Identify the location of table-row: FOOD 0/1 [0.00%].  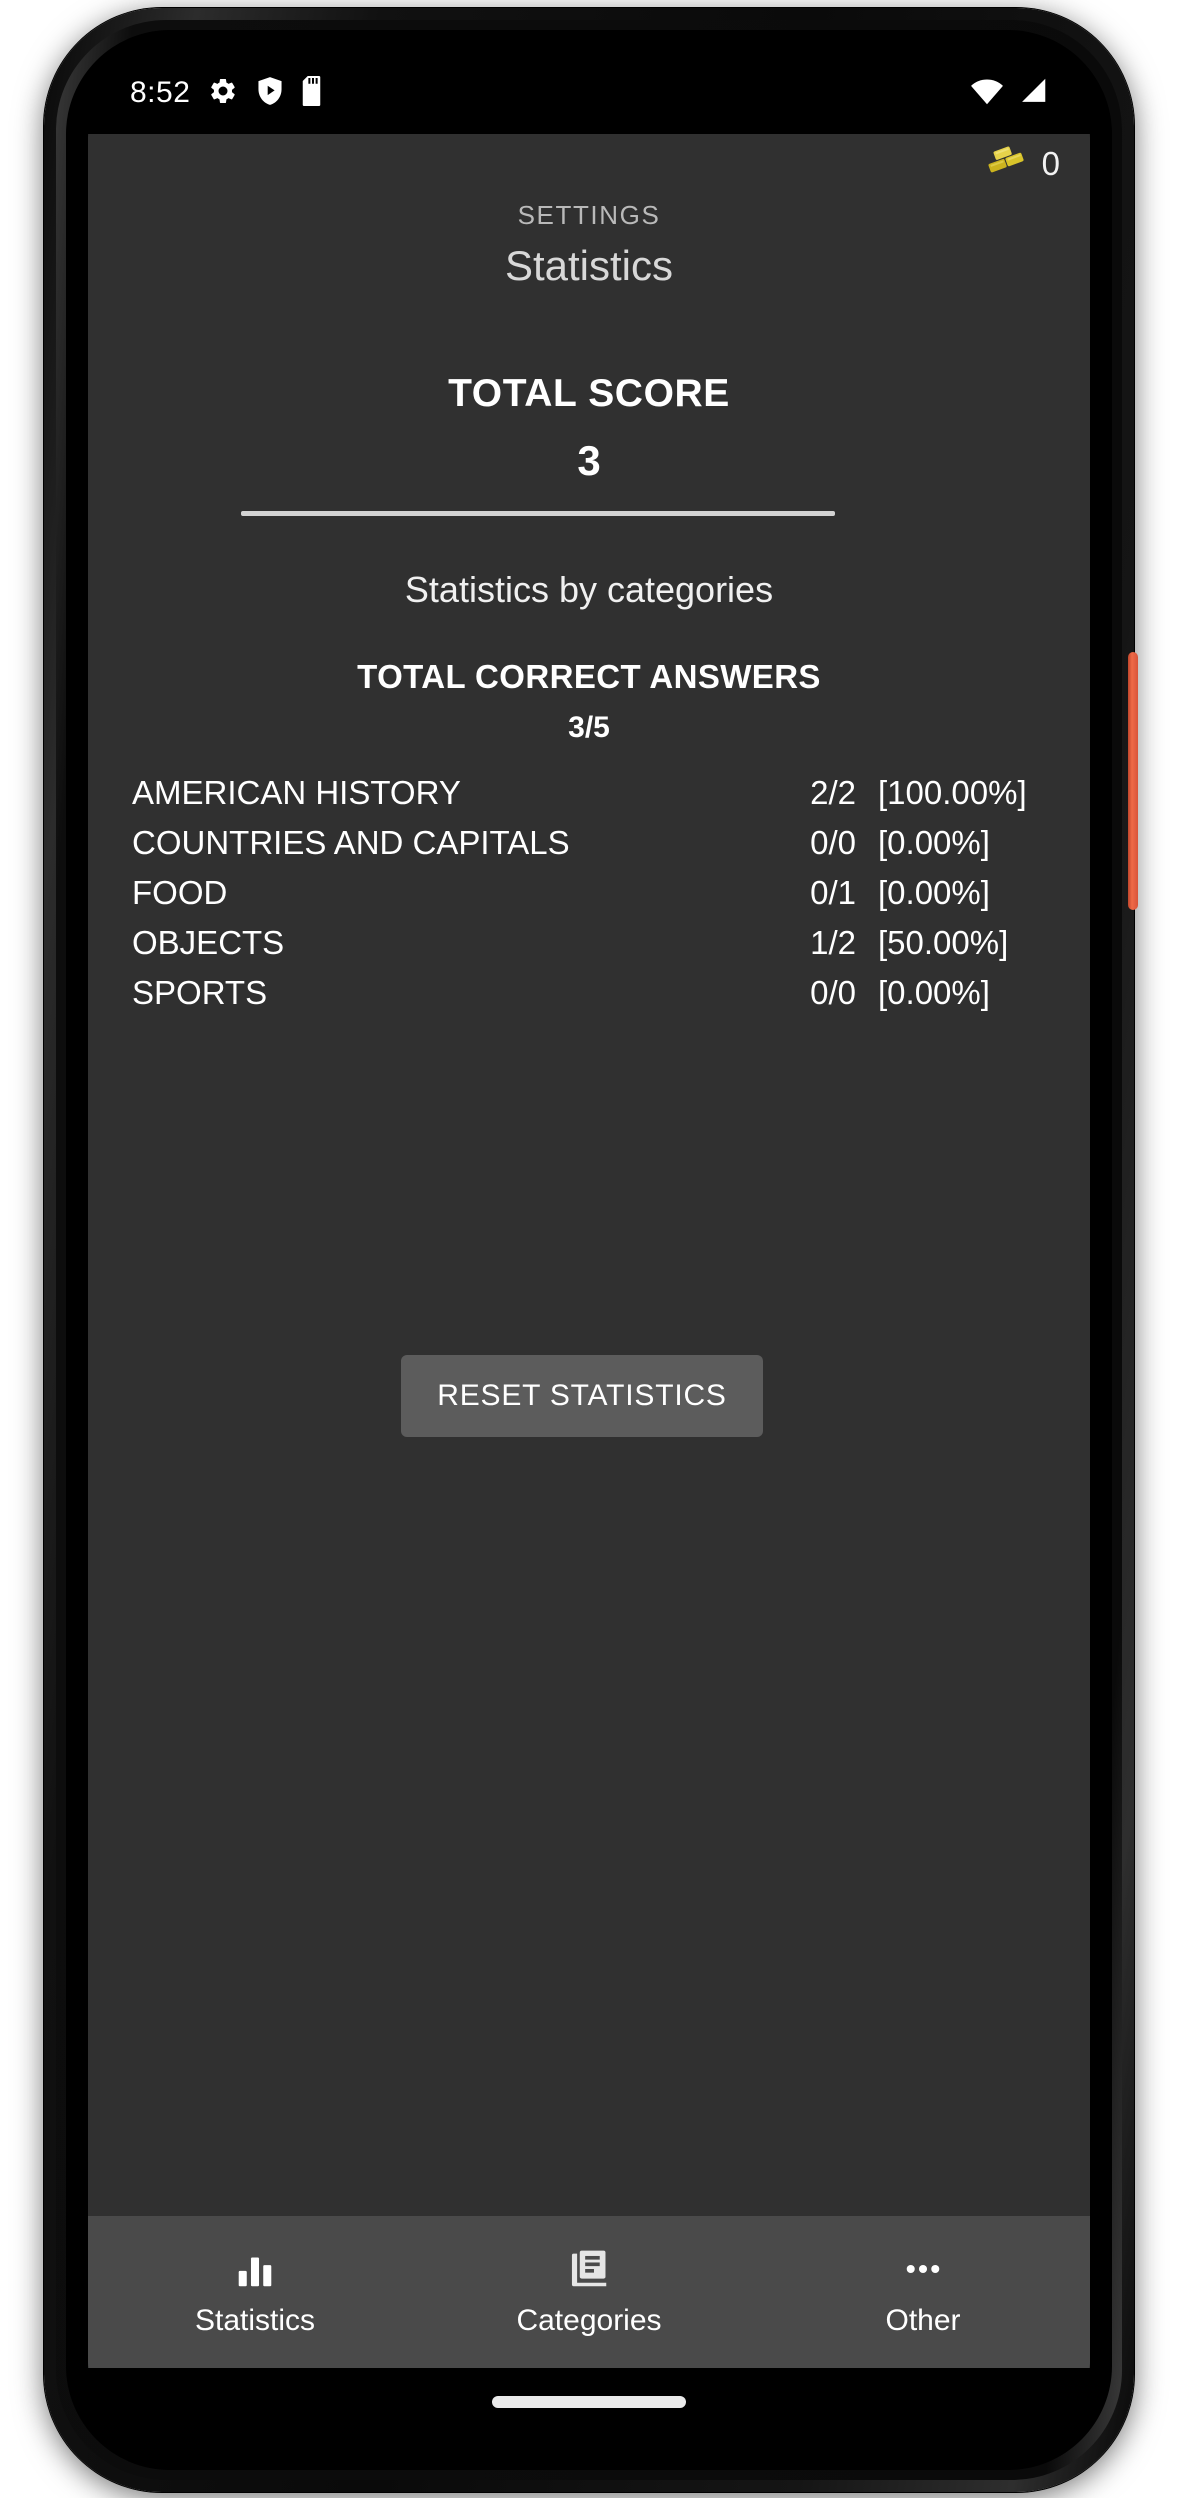
(589, 899).